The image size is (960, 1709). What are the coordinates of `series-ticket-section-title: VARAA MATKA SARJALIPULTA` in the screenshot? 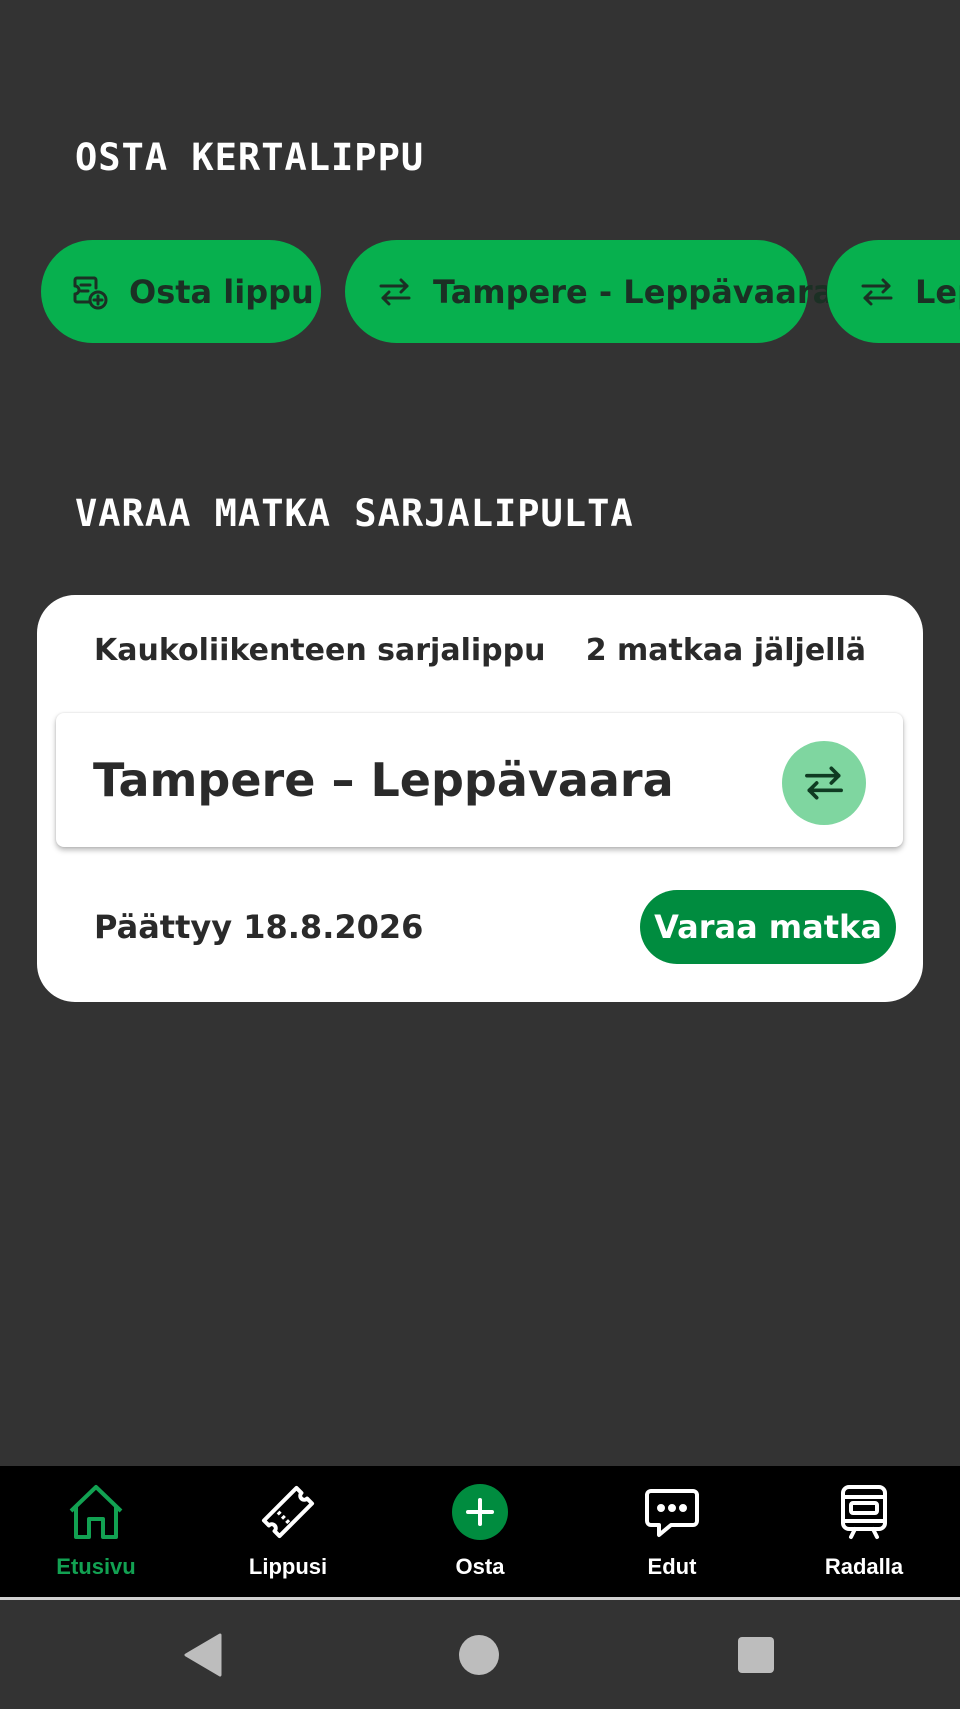 It's located at (354, 513).